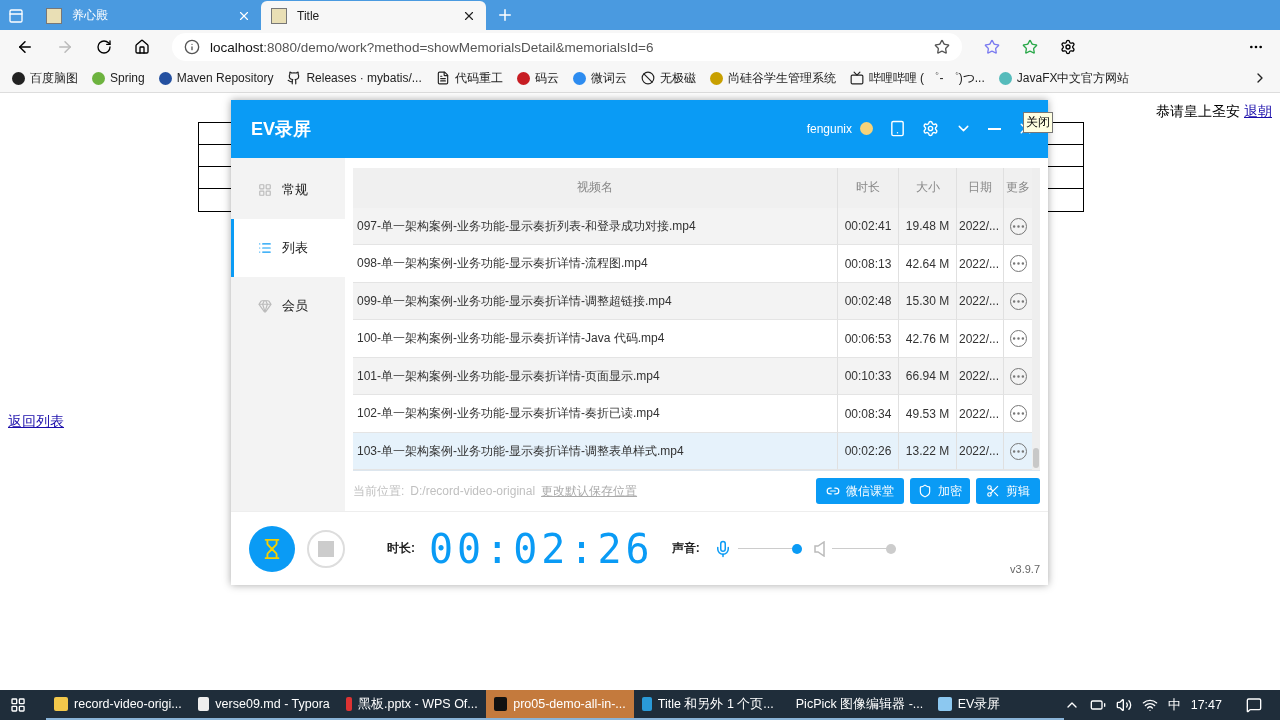 This screenshot has width=1280, height=720. Describe the element at coordinates (142, 47) in the screenshot. I see `home-icon` at that location.